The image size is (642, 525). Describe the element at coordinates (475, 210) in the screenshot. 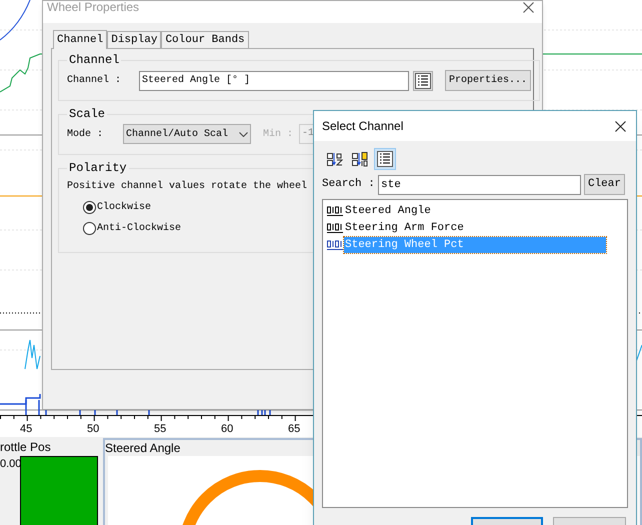

I see `channel-item: Steered Angle` at that location.